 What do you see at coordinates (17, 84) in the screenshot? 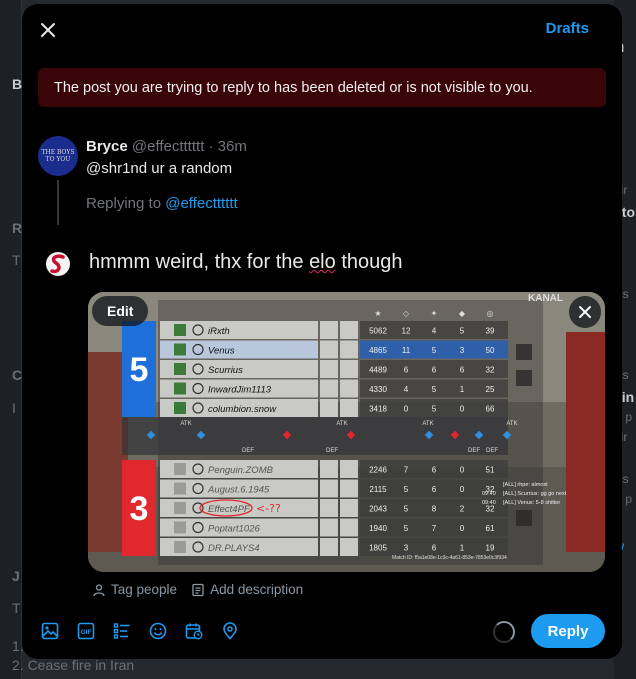
I see `bg-letter: B` at bounding box center [17, 84].